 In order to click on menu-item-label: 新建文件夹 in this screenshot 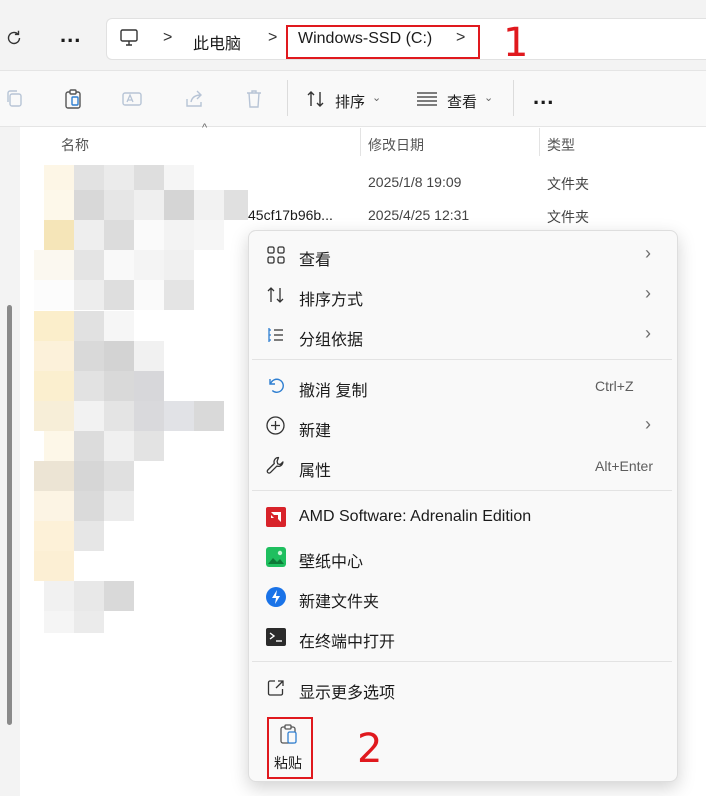, I will do `click(339, 602)`.